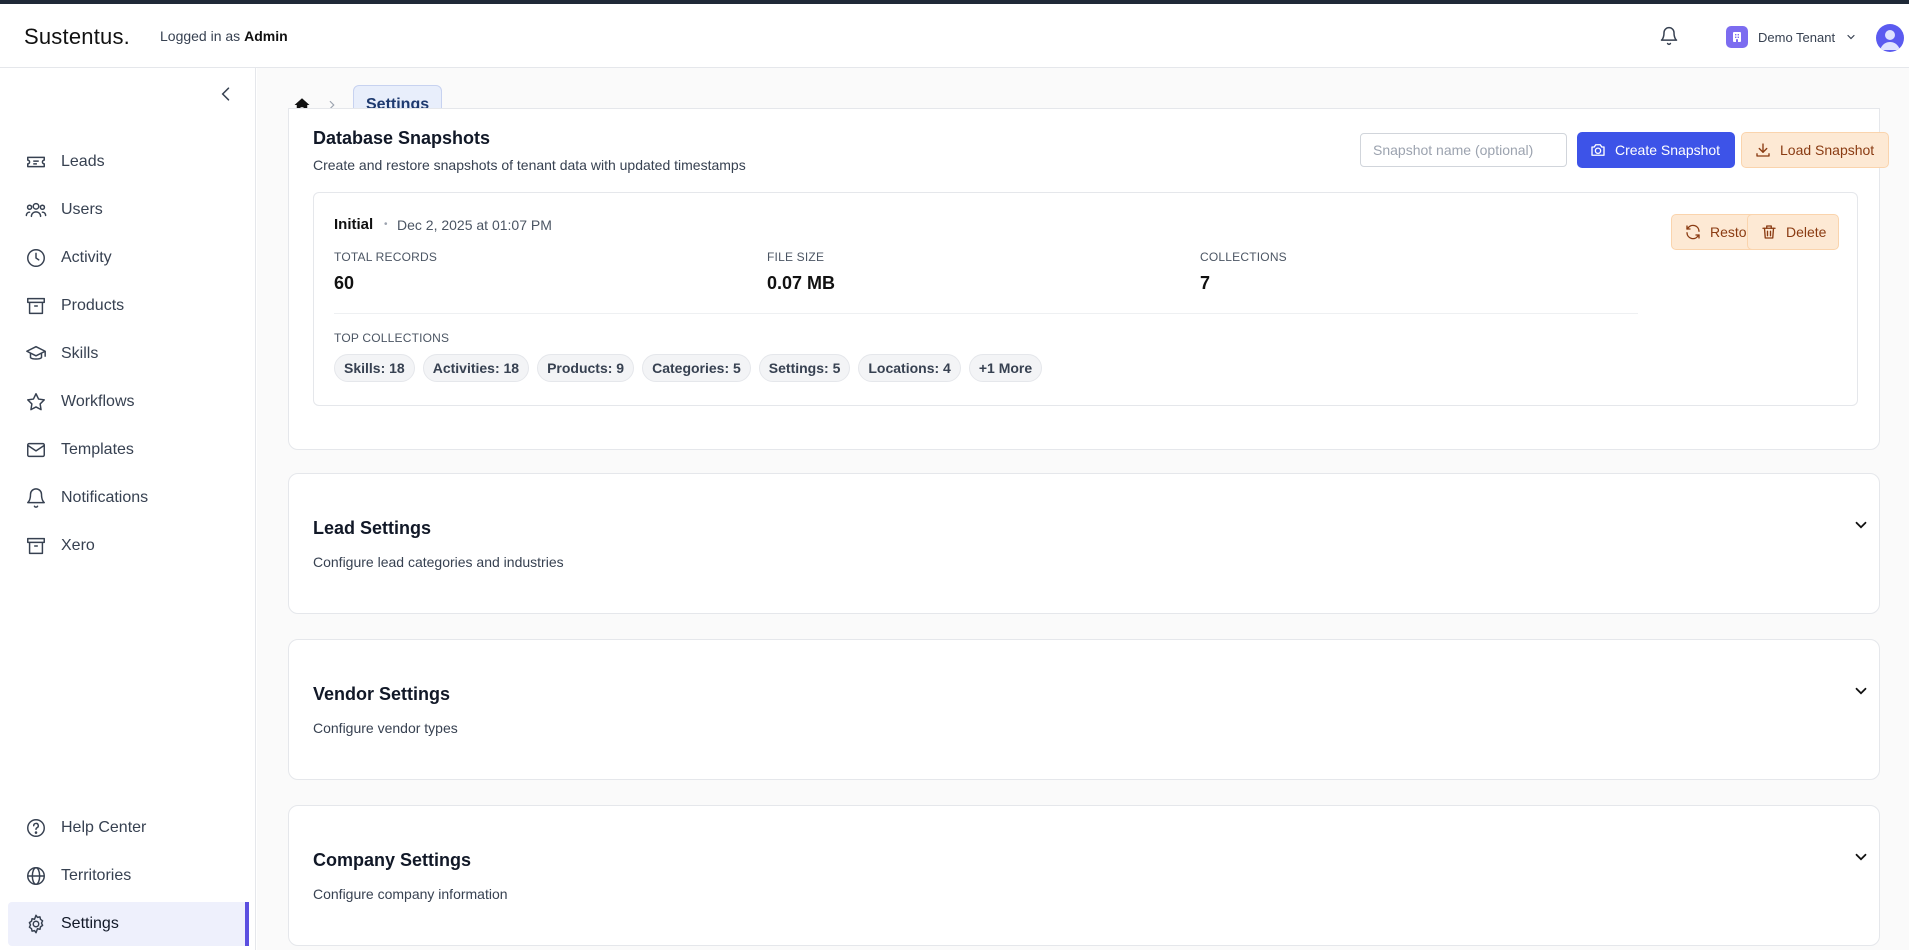 The height and width of the screenshot is (950, 1909). Describe the element at coordinates (36, 352) in the screenshot. I see `graduation-cap-icon` at that location.